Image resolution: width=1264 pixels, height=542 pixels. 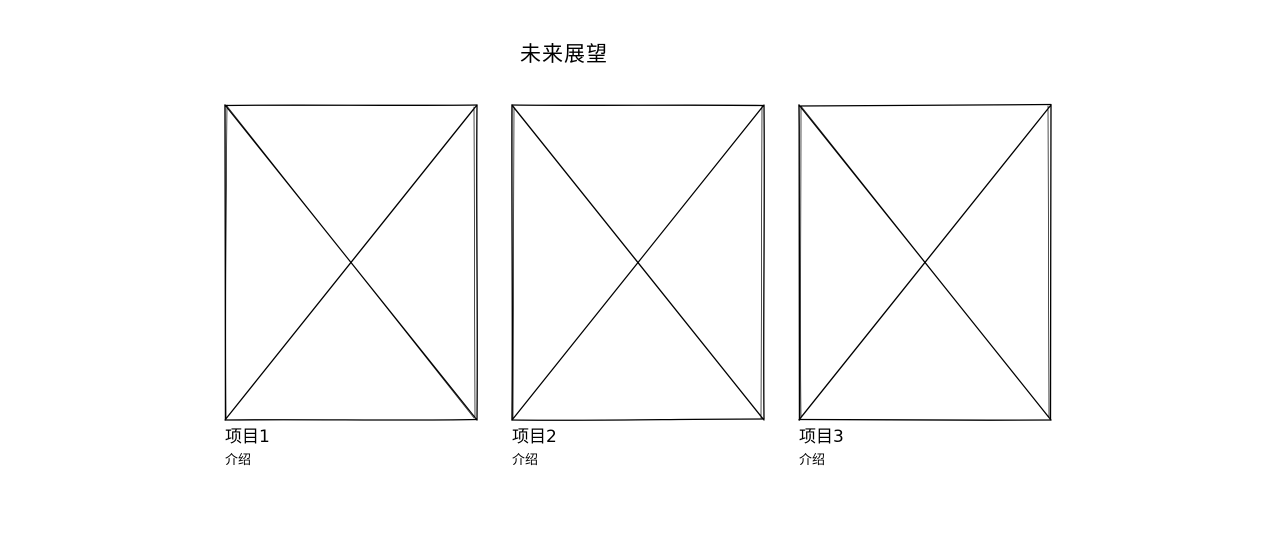 What do you see at coordinates (247, 437) in the screenshot?
I see `project-title: 项目1` at bounding box center [247, 437].